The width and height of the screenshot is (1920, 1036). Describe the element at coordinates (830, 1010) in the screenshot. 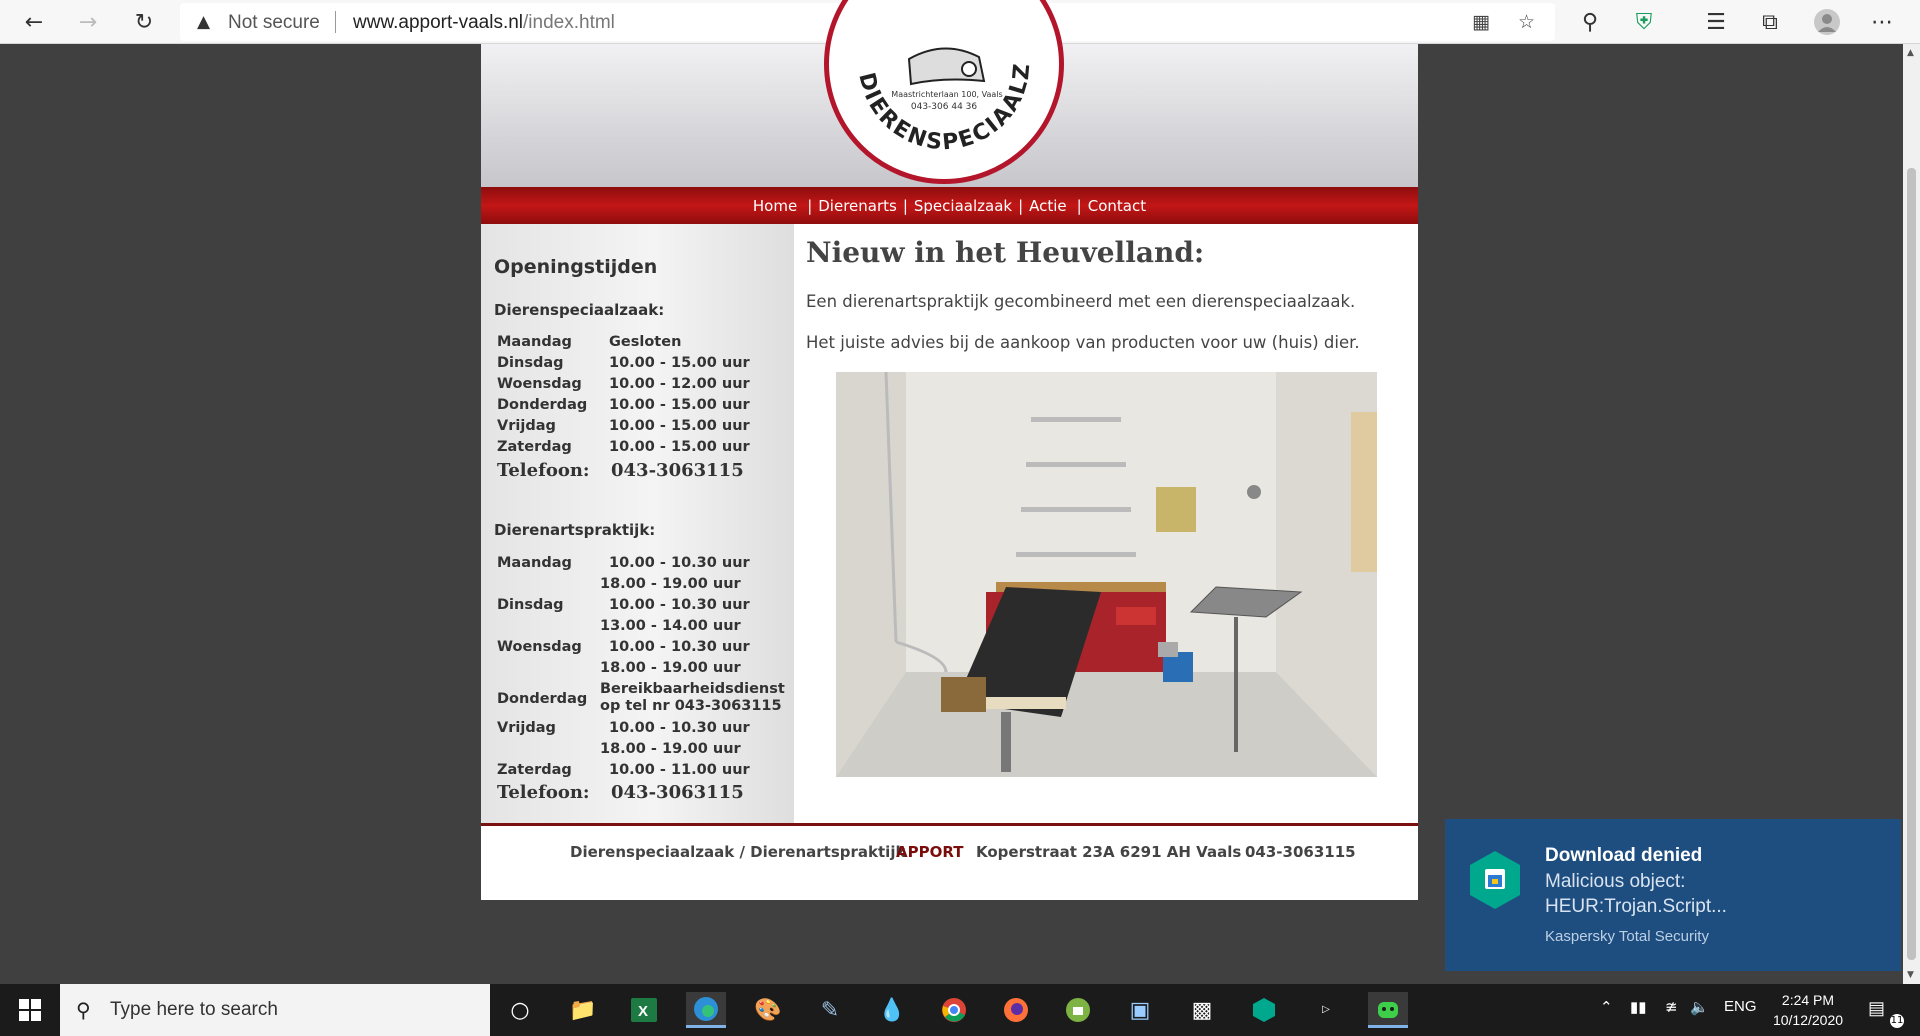

I see `notepad-icon: ✎` at that location.